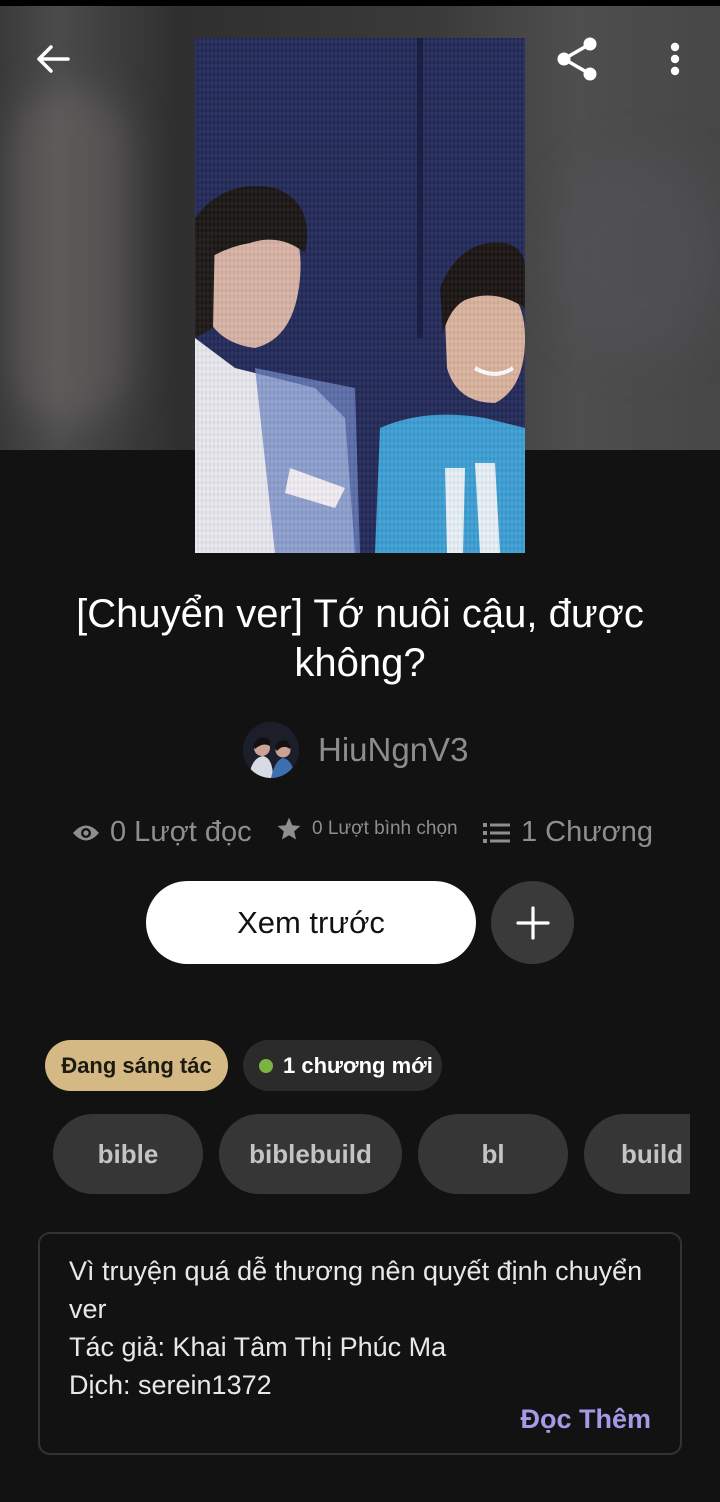 The height and width of the screenshot is (1502, 720). What do you see at coordinates (271, 750) in the screenshot?
I see `author-avatar` at bounding box center [271, 750].